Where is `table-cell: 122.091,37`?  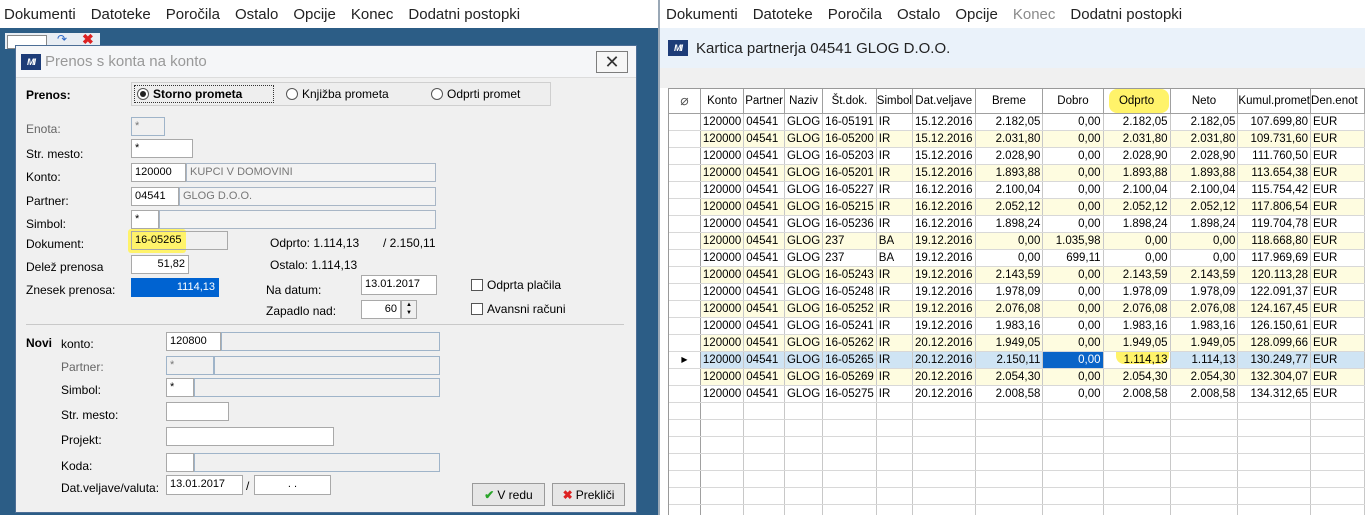
table-cell: 122.091,37 is located at coordinates (1274, 292).